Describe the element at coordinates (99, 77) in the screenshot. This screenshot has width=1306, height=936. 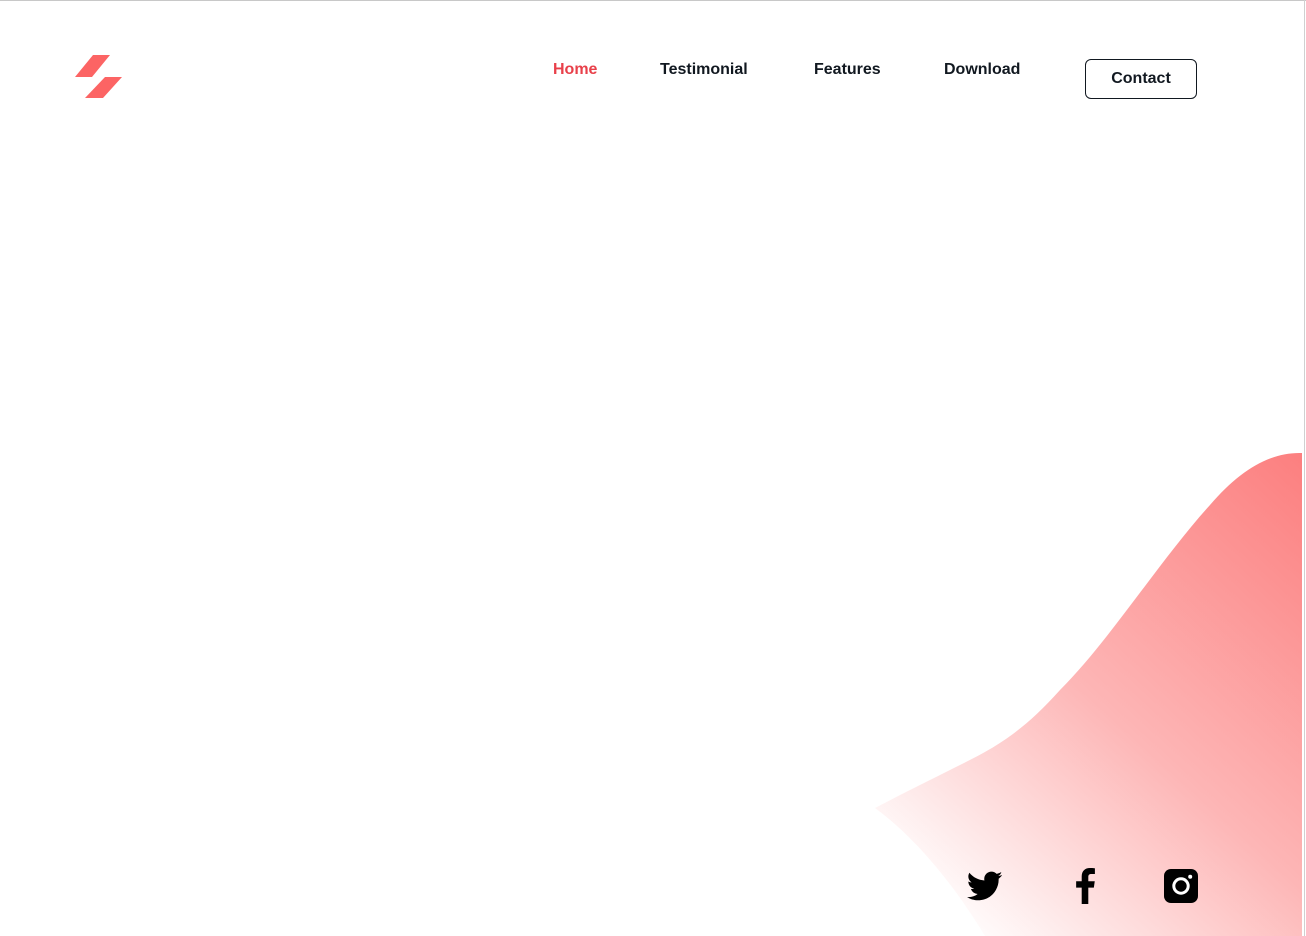
I see `lightning-slash-logo` at that location.